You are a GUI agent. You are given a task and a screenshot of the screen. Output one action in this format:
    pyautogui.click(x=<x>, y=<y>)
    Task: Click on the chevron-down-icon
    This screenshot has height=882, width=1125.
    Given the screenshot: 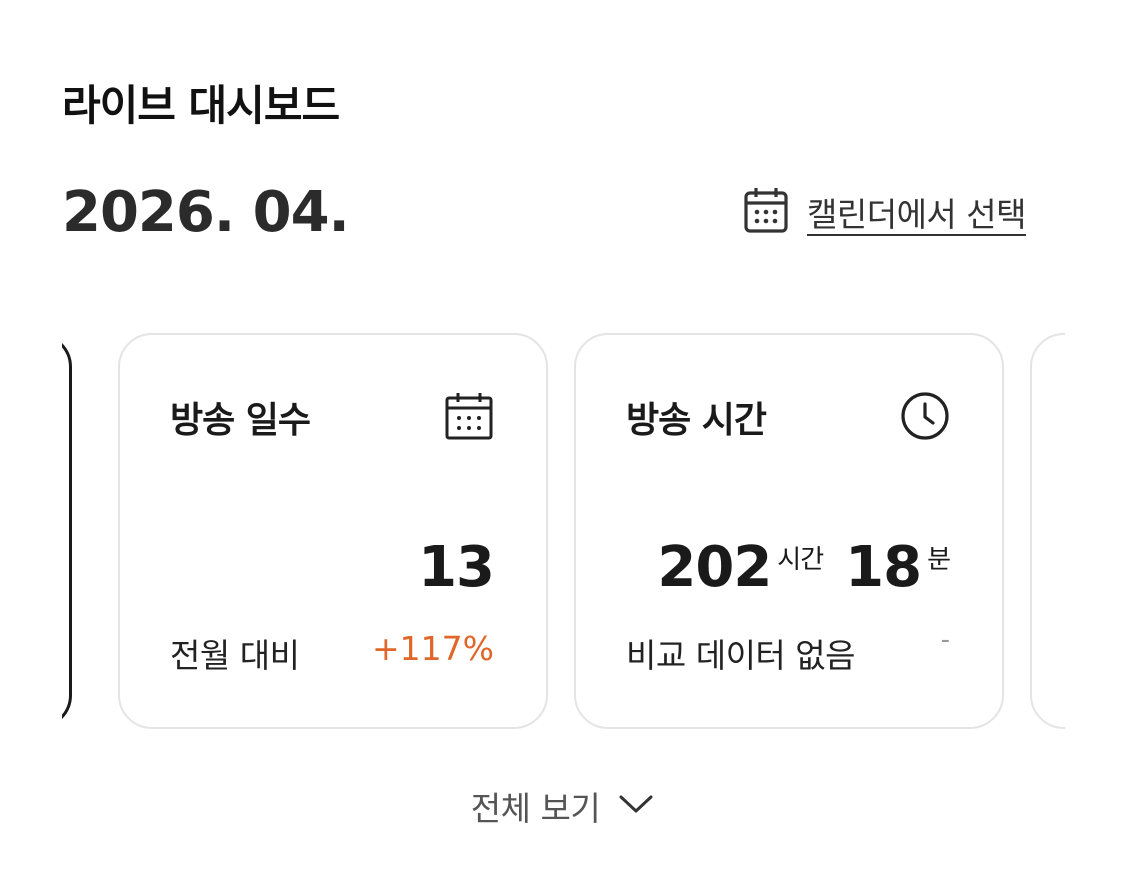 What is the action you would take?
    pyautogui.click(x=636, y=806)
    